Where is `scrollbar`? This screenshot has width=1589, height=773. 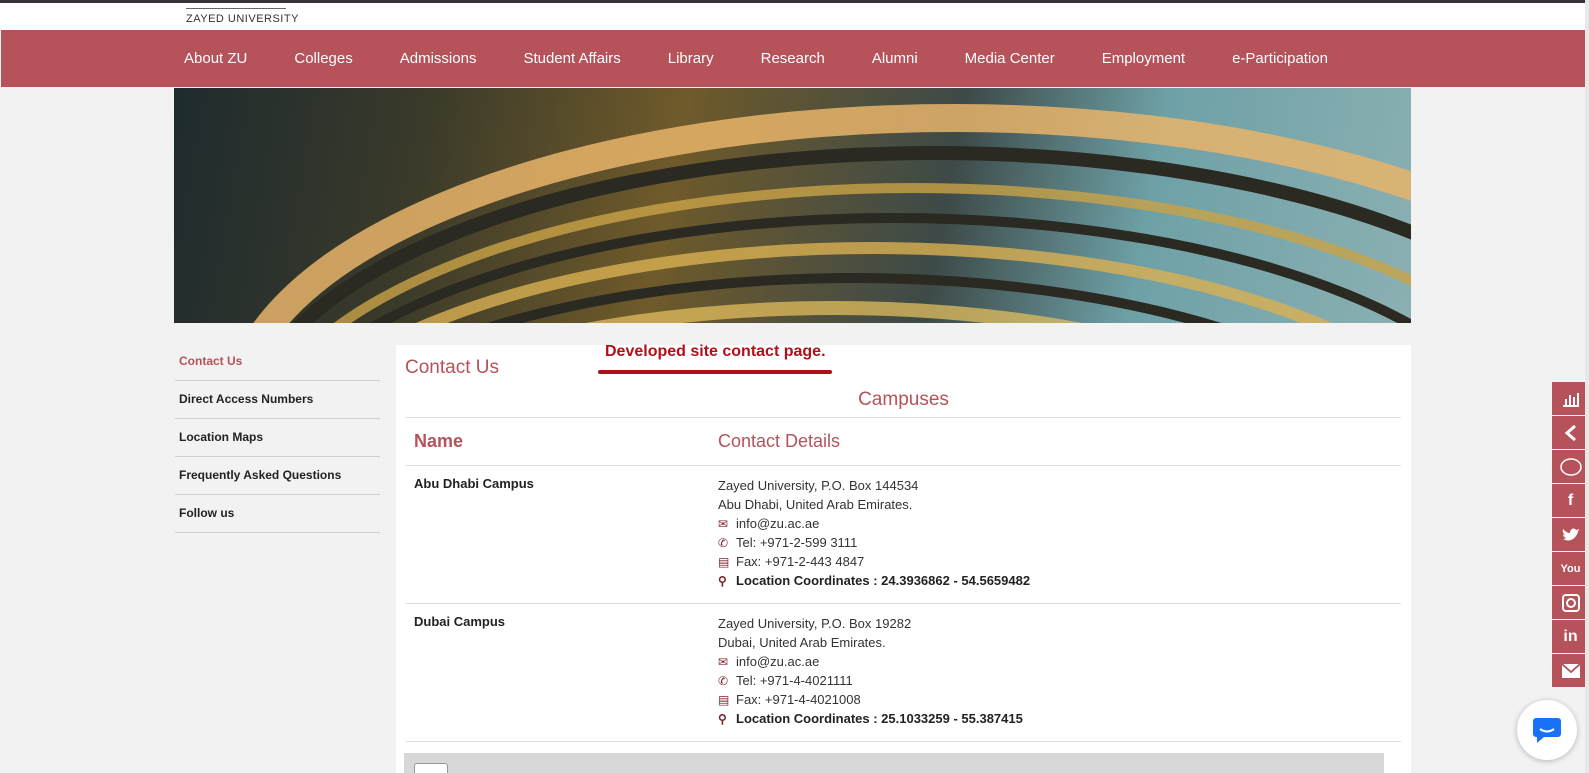 scrollbar is located at coordinates (1587, 386).